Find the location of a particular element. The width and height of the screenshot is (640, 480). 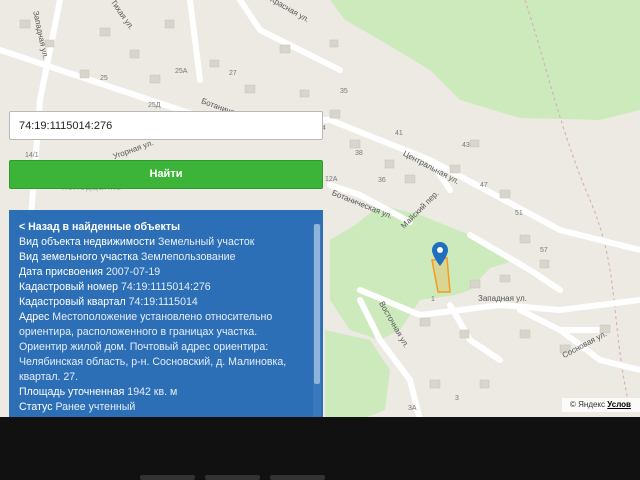

house-number: 51 is located at coordinates (519, 213).